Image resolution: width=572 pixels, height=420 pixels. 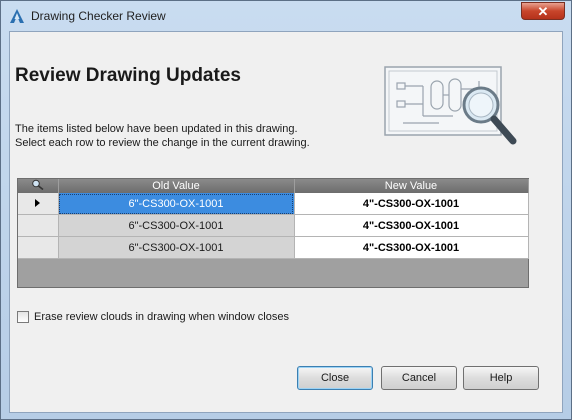 I want to click on close-window-button: ✕, so click(x=543, y=11).